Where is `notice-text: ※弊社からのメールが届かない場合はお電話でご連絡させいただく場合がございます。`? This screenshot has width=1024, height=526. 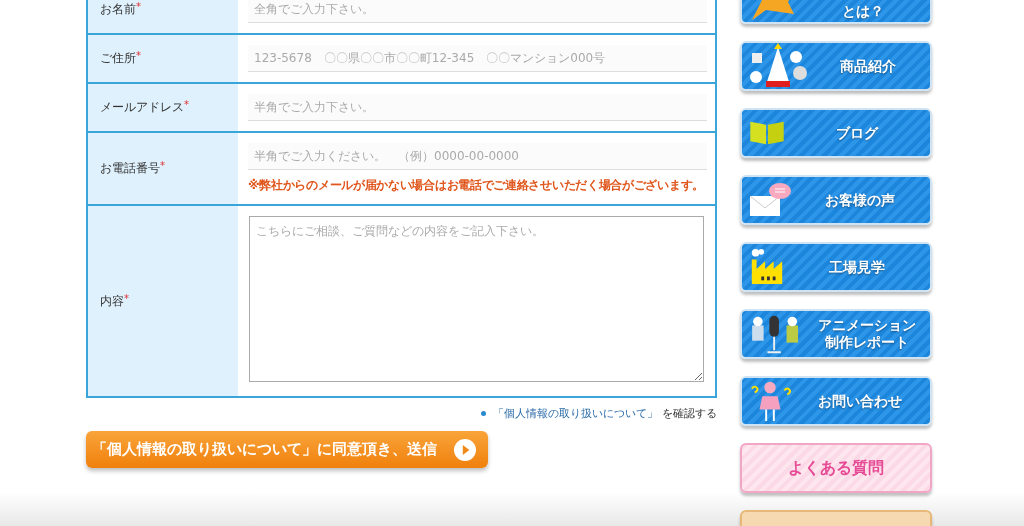 notice-text: ※弊社からのメールが届かない場合はお電話でご連絡させいただく場合がございます。 is located at coordinates (476, 185).